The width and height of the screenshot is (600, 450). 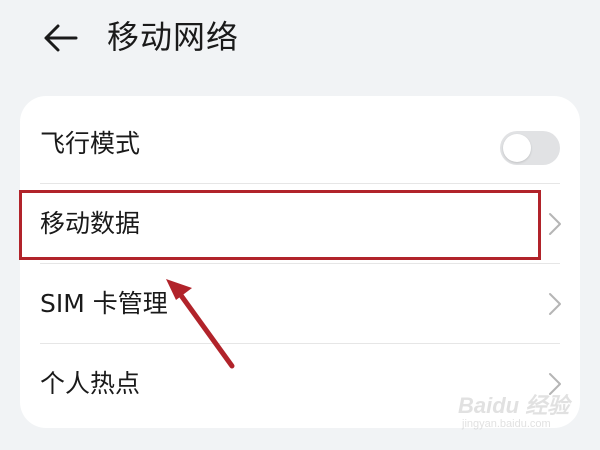 I want to click on arrow-left-icon, so click(x=61, y=38).